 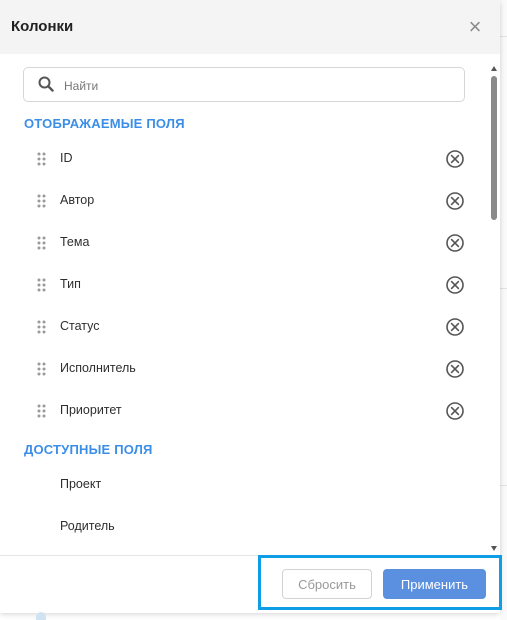 What do you see at coordinates (250, 584) in the screenshot?
I see `dialog-footer: Сбросить Применить` at bounding box center [250, 584].